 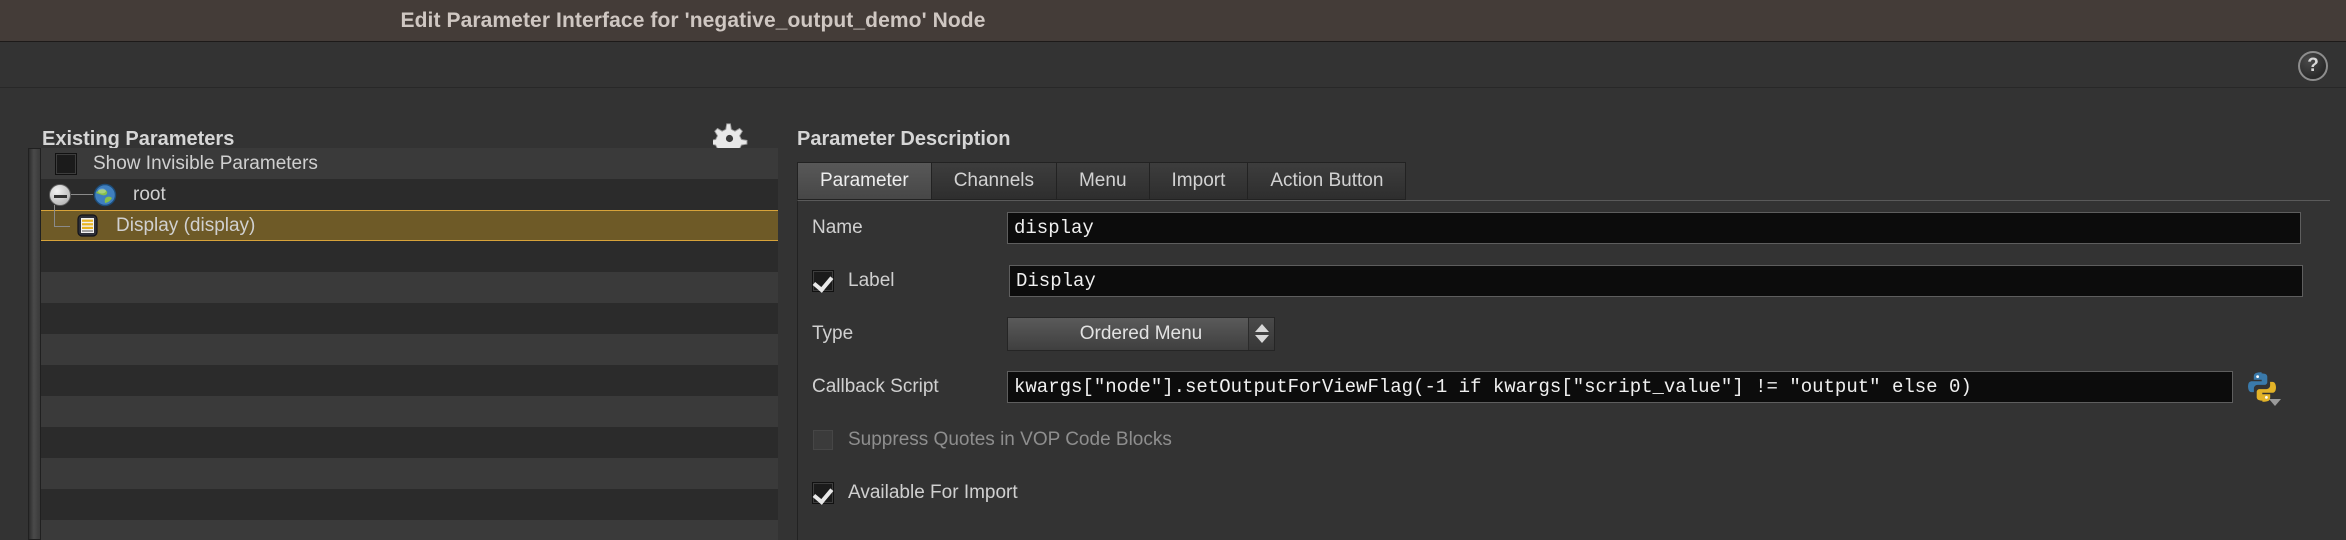 I want to click on show-invisible-parameters-label: Show Invisible Parameters, so click(x=205, y=163).